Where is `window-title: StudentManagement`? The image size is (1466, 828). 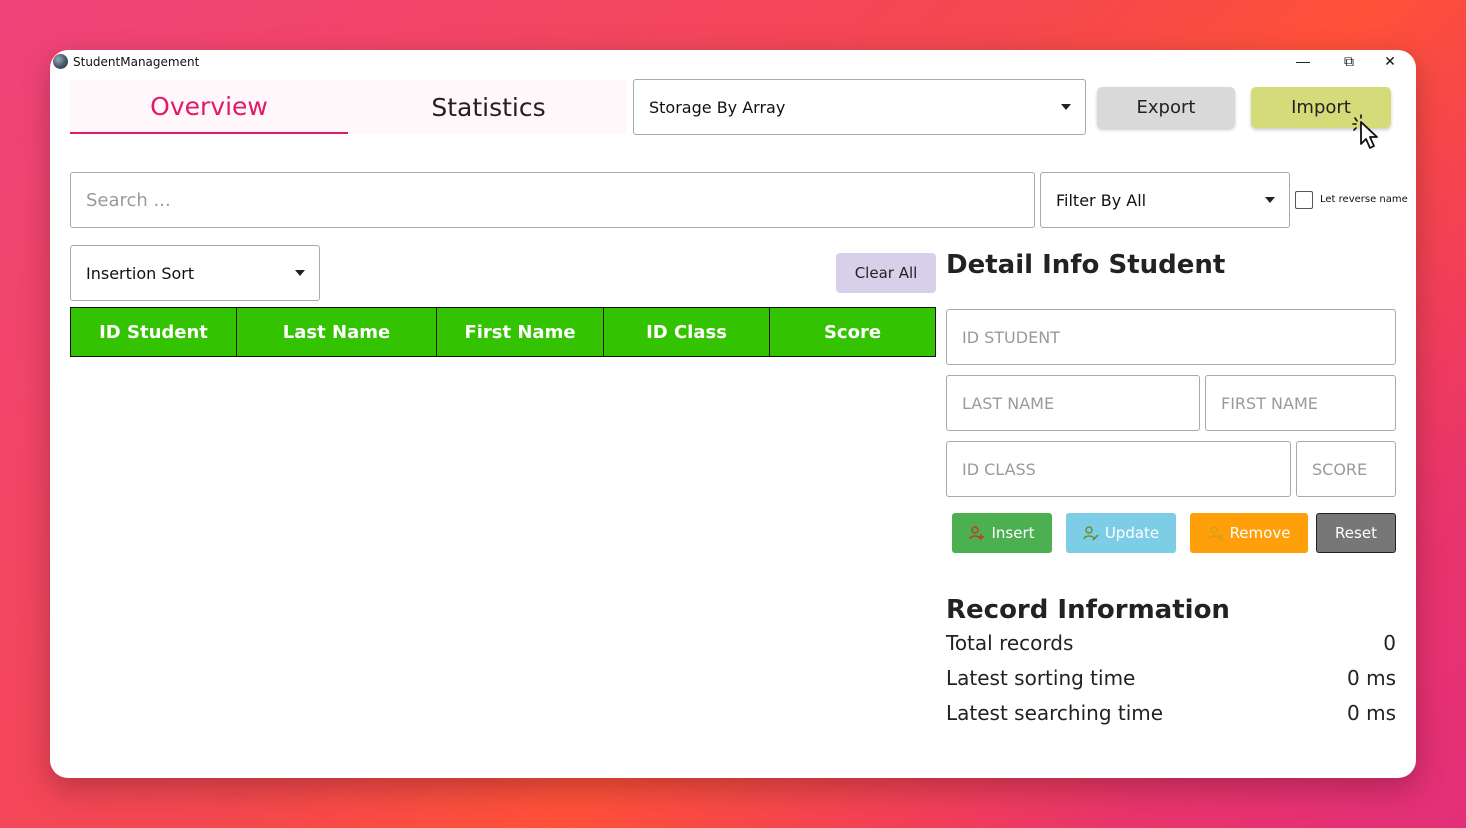
window-title: StudentManagement is located at coordinates (136, 62).